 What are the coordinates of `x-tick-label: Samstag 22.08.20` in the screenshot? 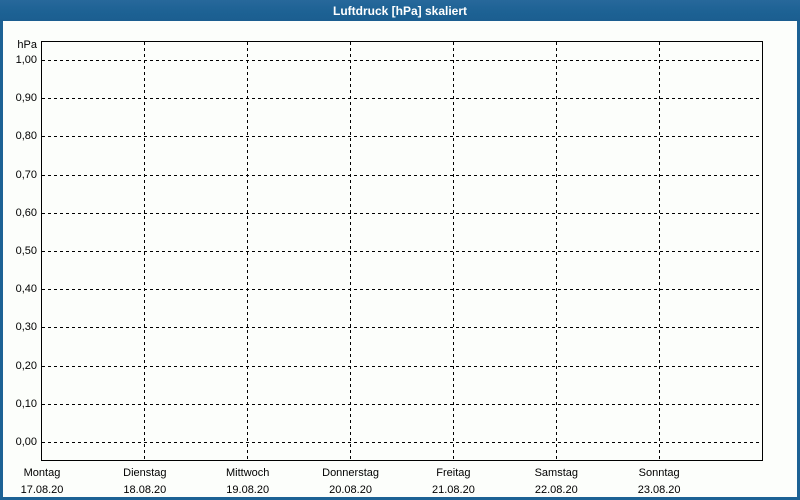 It's located at (556, 482).